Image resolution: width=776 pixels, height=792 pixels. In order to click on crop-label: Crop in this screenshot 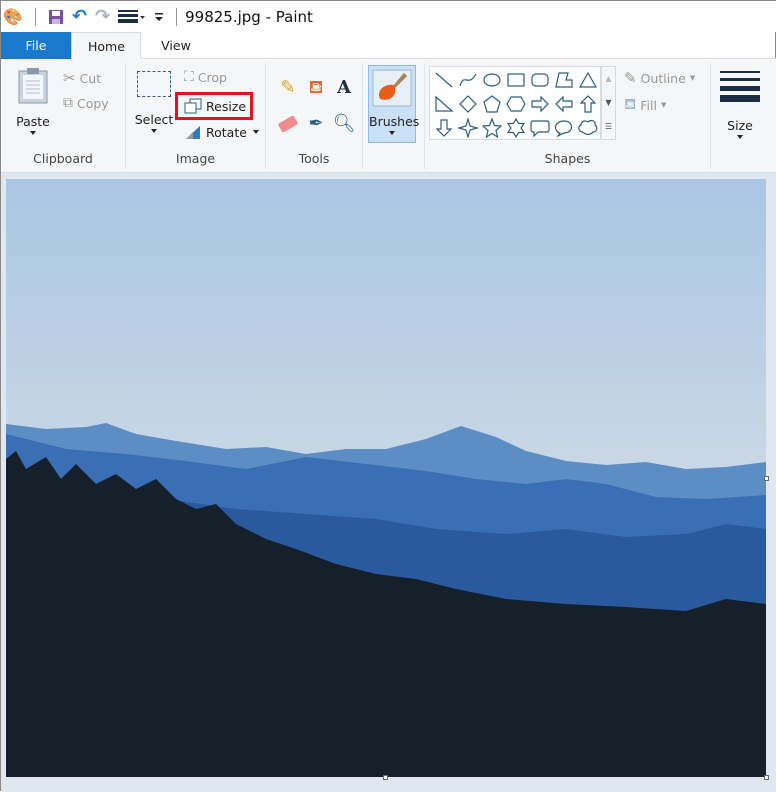, I will do `click(212, 77)`.